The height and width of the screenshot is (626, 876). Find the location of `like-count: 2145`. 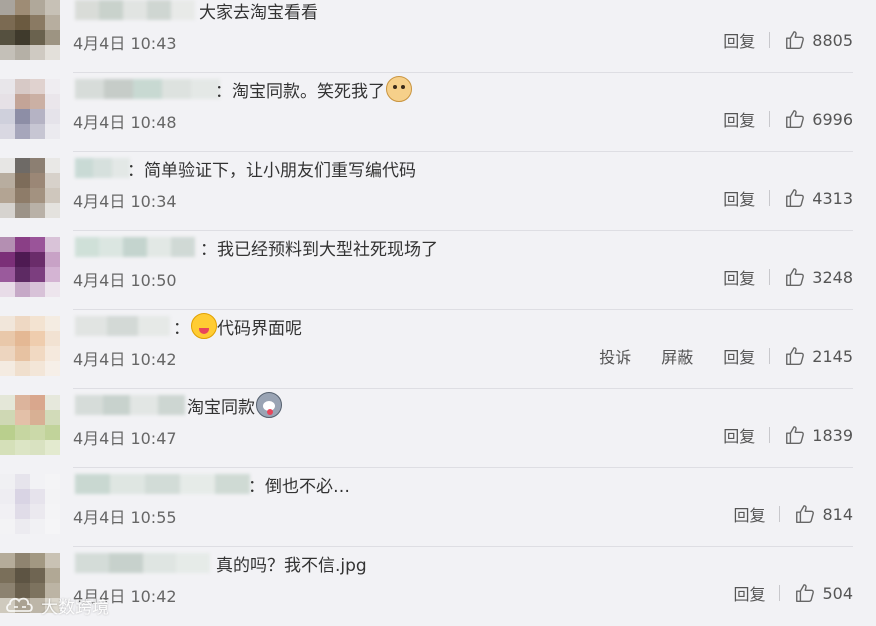

like-count: 2145 is located at coordinates (832, 356).